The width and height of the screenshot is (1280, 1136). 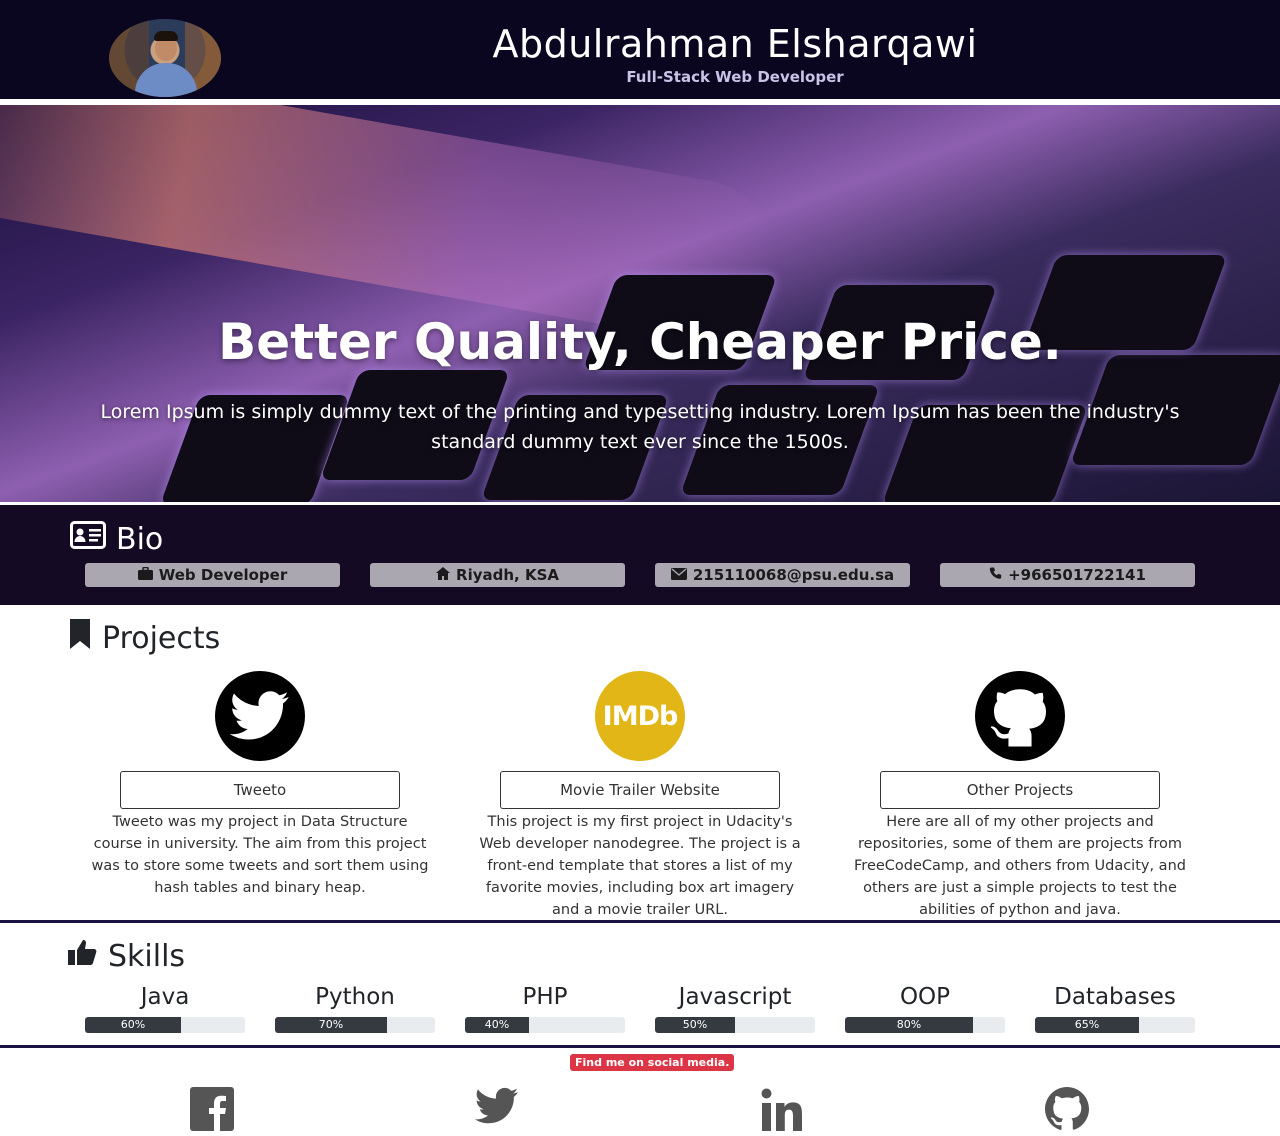 I want to click on site-owner-name: Abdulrahman Elsharqawi, so click(x=735, y=44).